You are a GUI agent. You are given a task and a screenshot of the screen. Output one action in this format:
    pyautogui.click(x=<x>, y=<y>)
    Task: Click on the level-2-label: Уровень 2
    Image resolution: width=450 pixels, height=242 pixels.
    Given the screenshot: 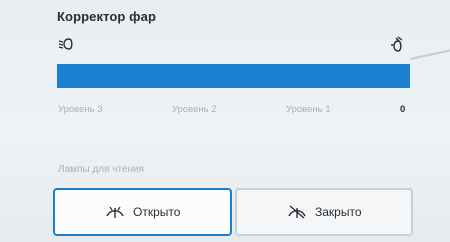 What is the action you would take?
    pyautogui.click(x=194, y=109)
    